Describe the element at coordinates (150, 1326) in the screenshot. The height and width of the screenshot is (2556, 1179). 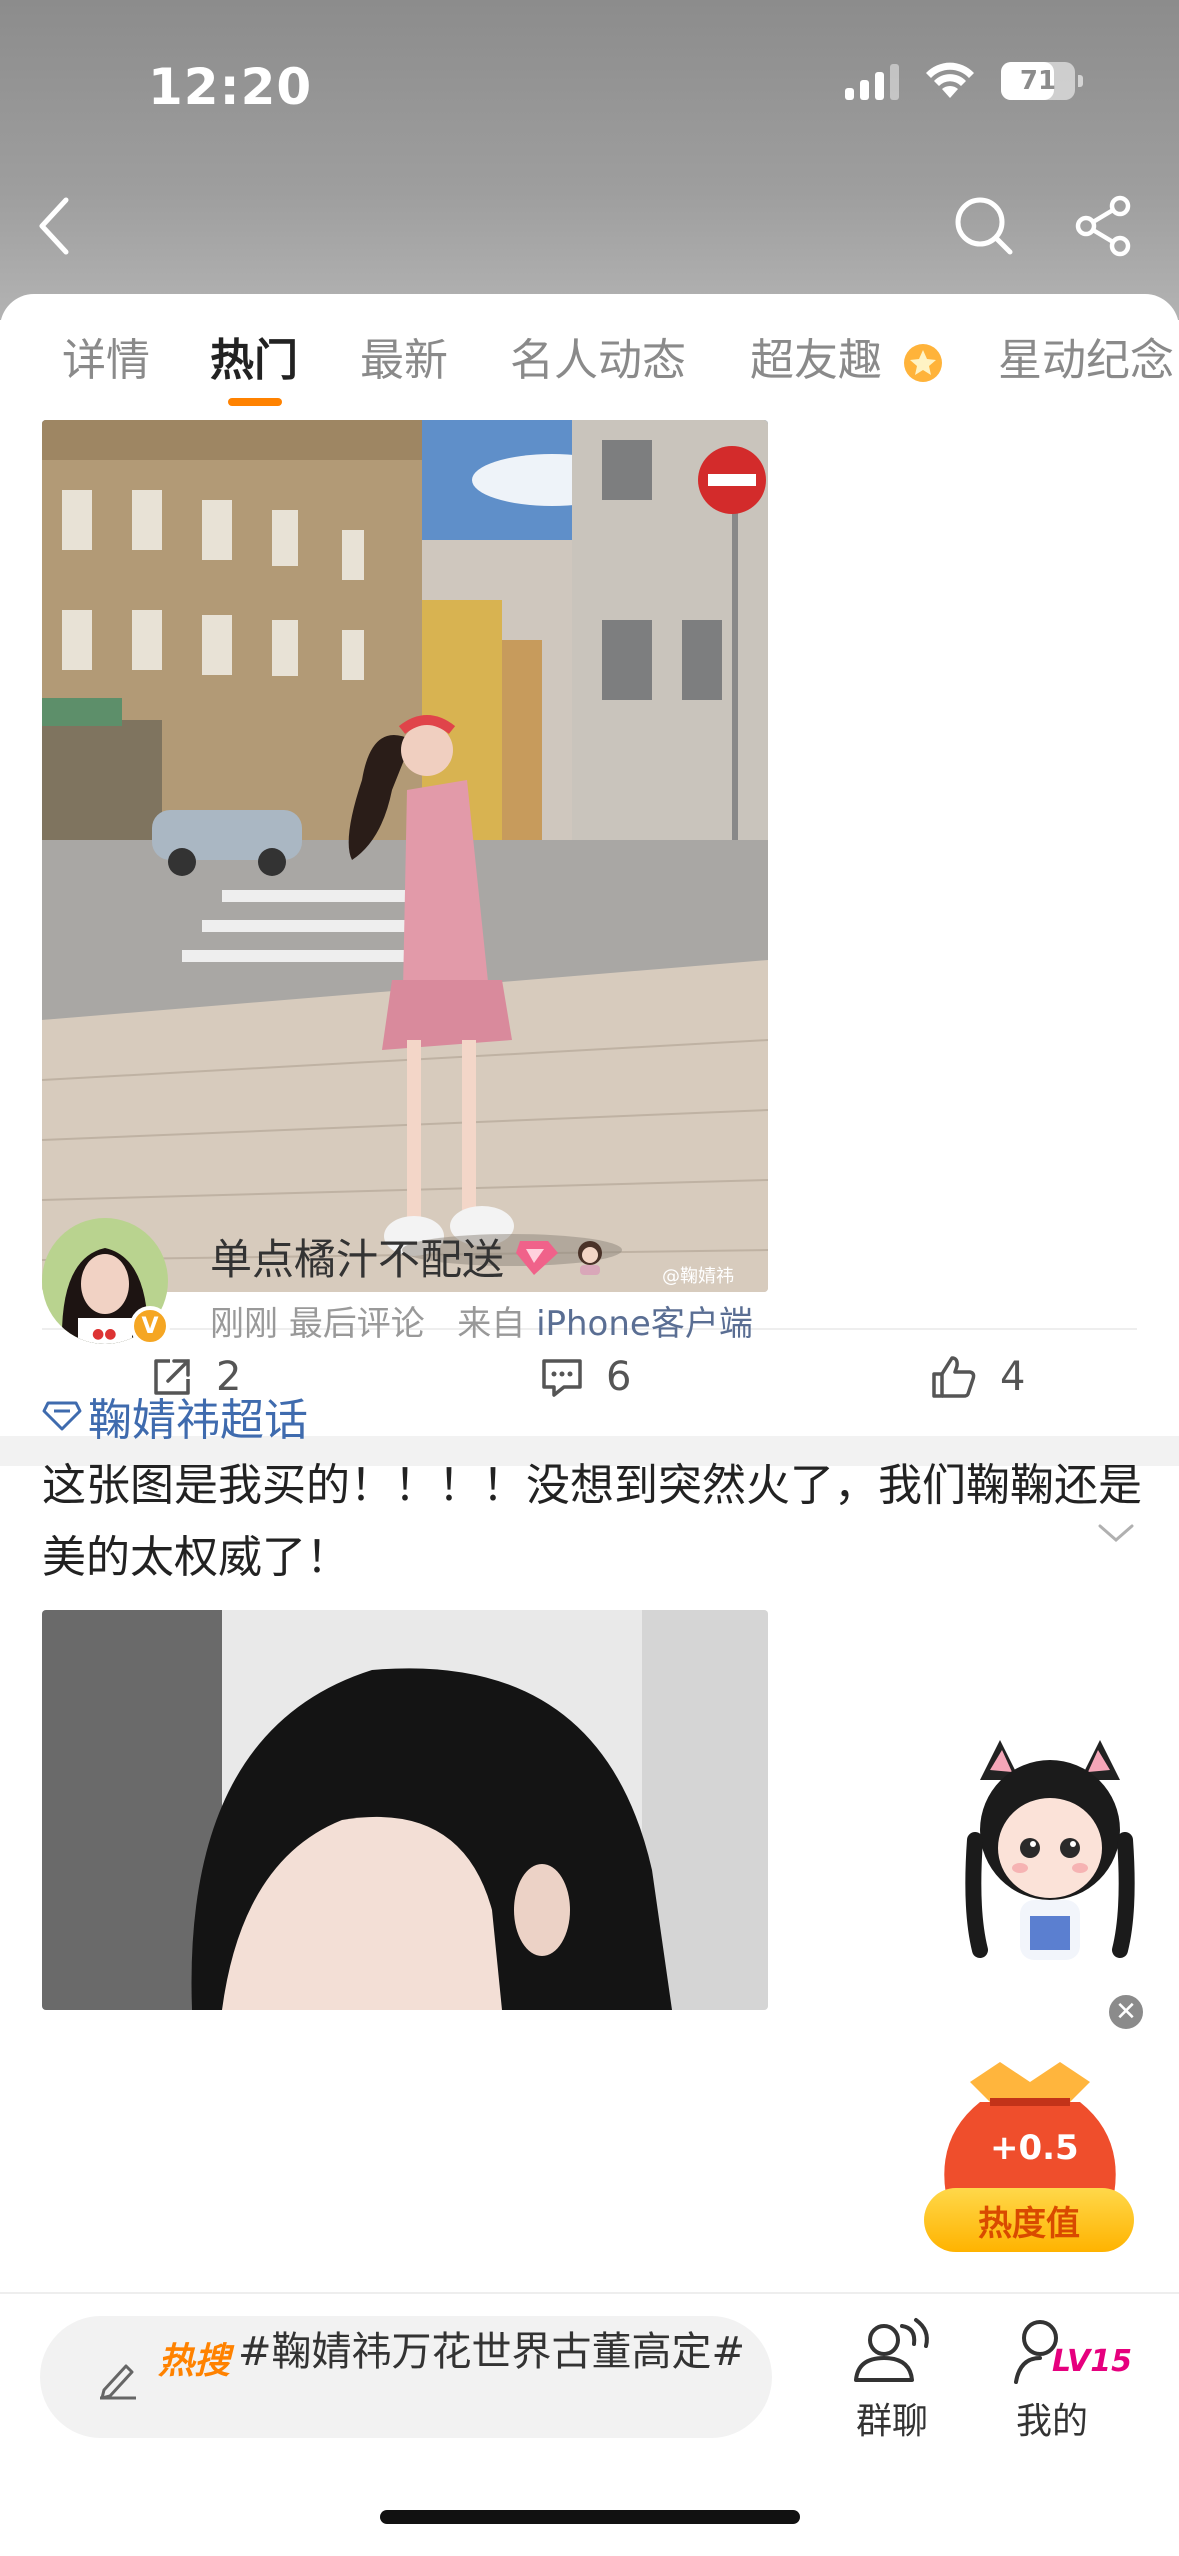
I see `verified-badge-icon: V` at that location.